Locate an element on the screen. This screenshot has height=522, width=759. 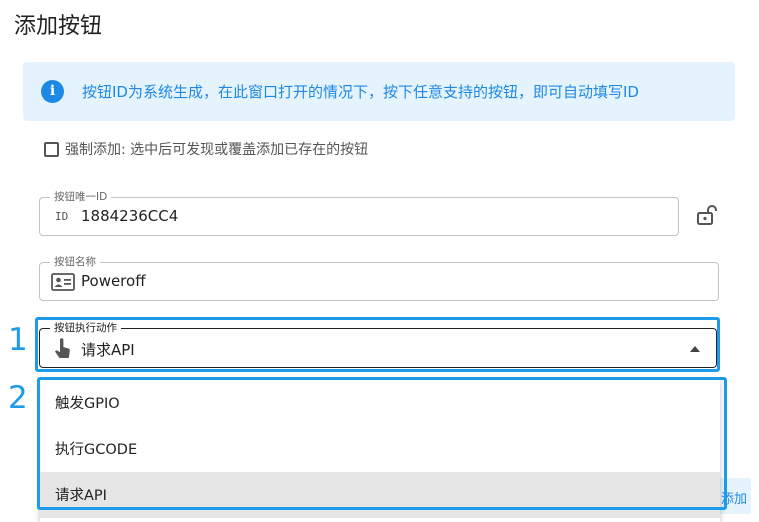
id-card-icon is located at coordinates (63, 284).